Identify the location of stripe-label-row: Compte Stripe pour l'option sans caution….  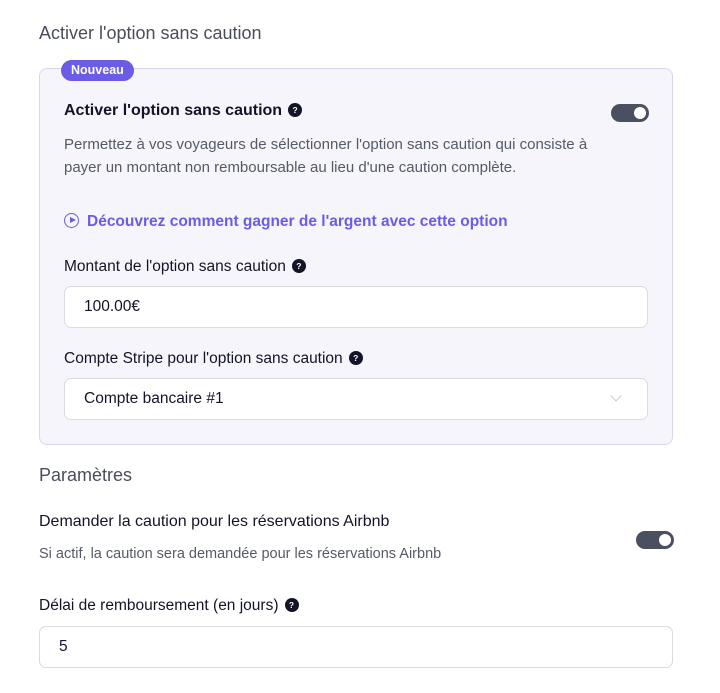
(213, 359).